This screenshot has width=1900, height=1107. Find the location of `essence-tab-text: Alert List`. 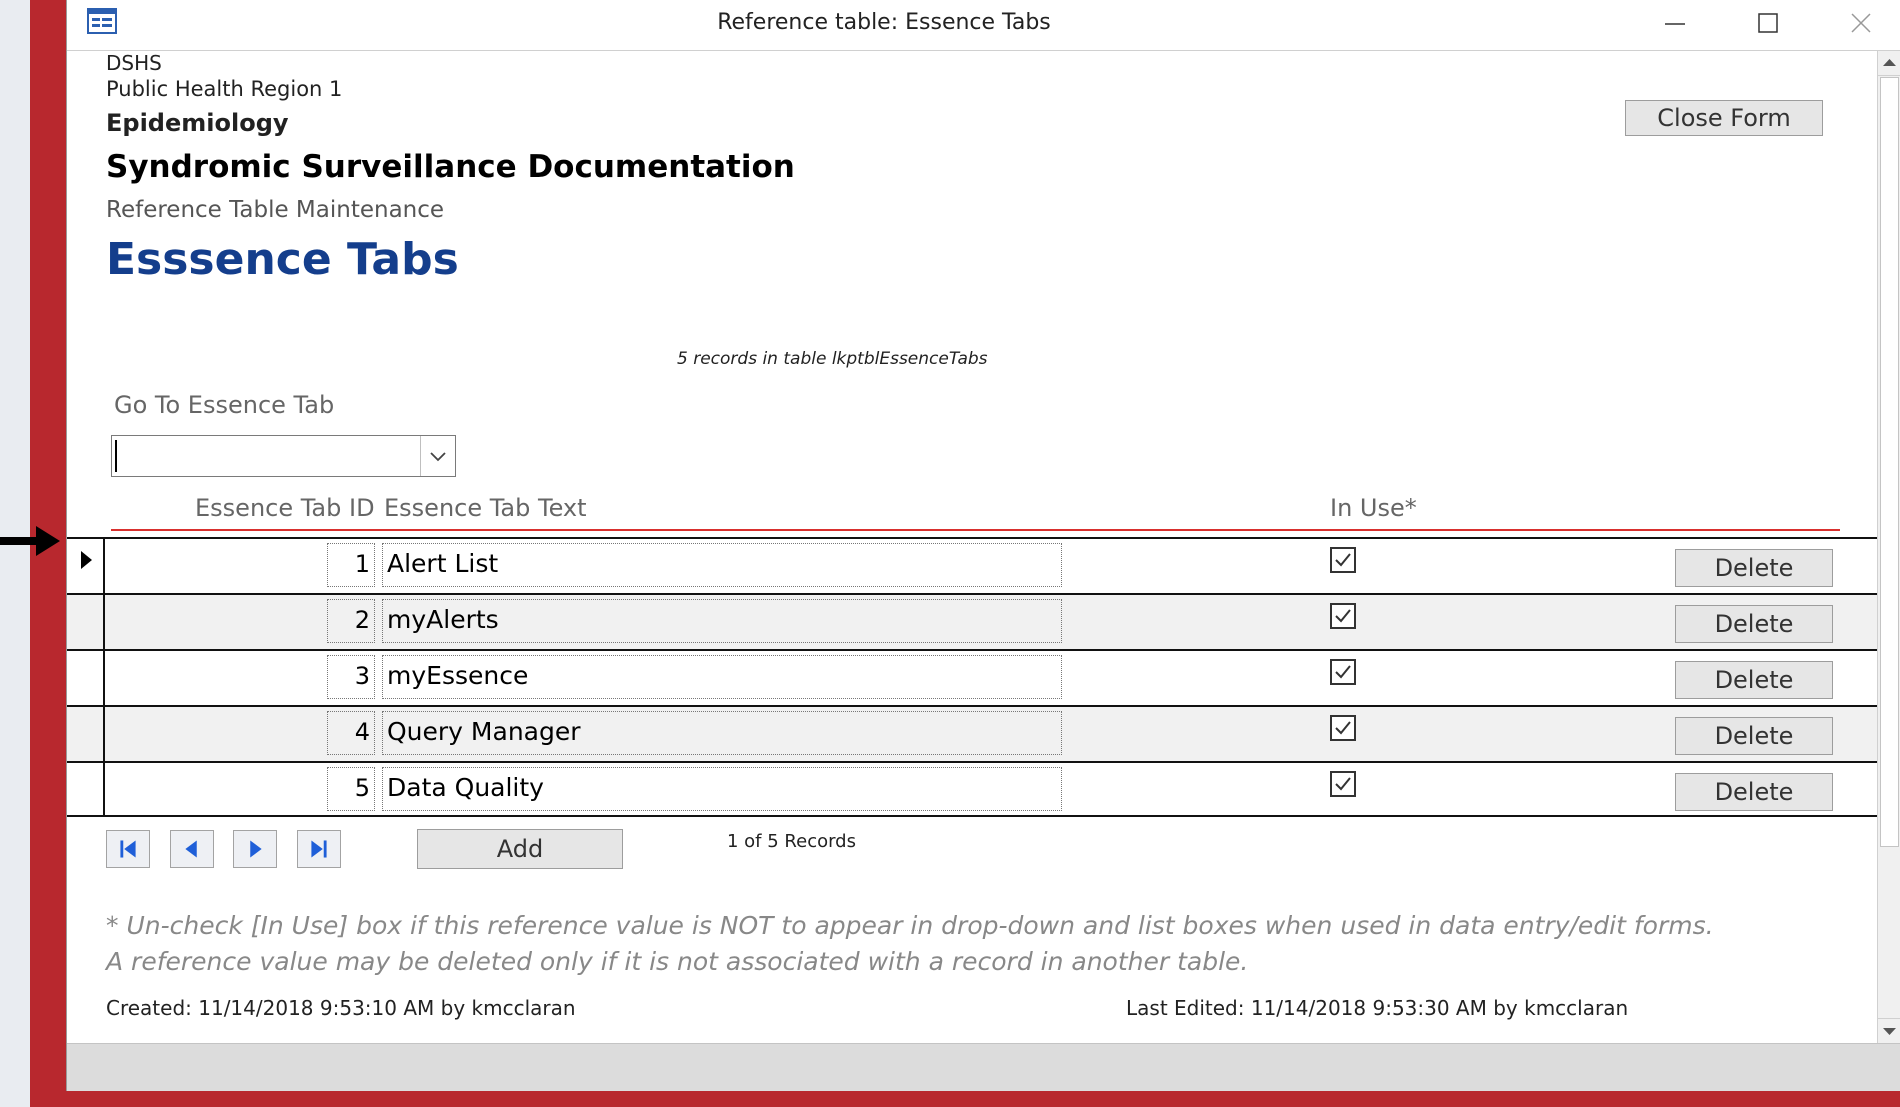

essence-tab-text: Alert List is located at coordinates (722, 565).